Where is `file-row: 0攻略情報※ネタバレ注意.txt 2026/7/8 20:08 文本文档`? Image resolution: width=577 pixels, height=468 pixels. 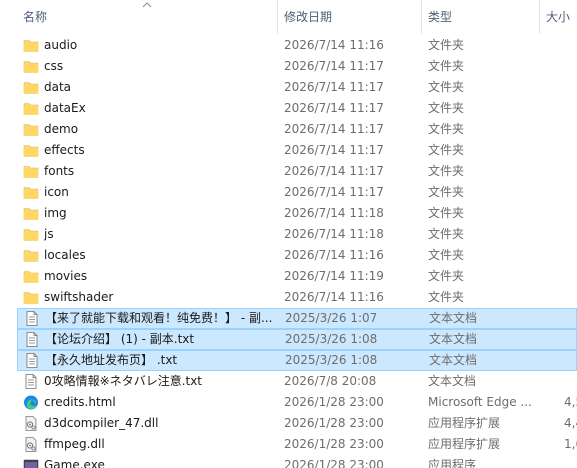
file-row: 0攻略情報※ネタバレ注意.txt 2026/7/8 20:08 文本文档 is located at coordinates (297, 381).